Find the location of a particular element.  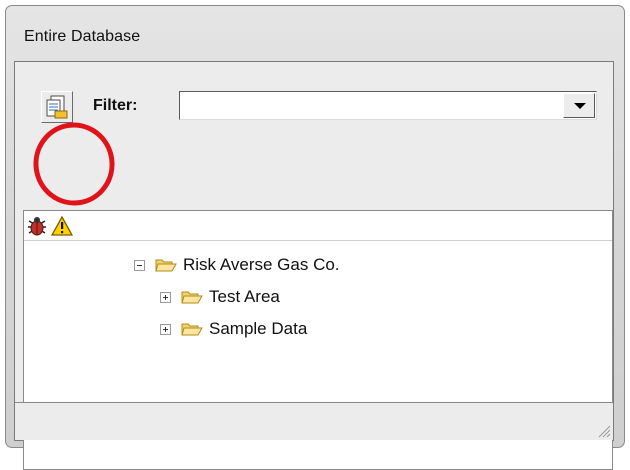

chevron-down-icon is located at coordinates (580, 106).